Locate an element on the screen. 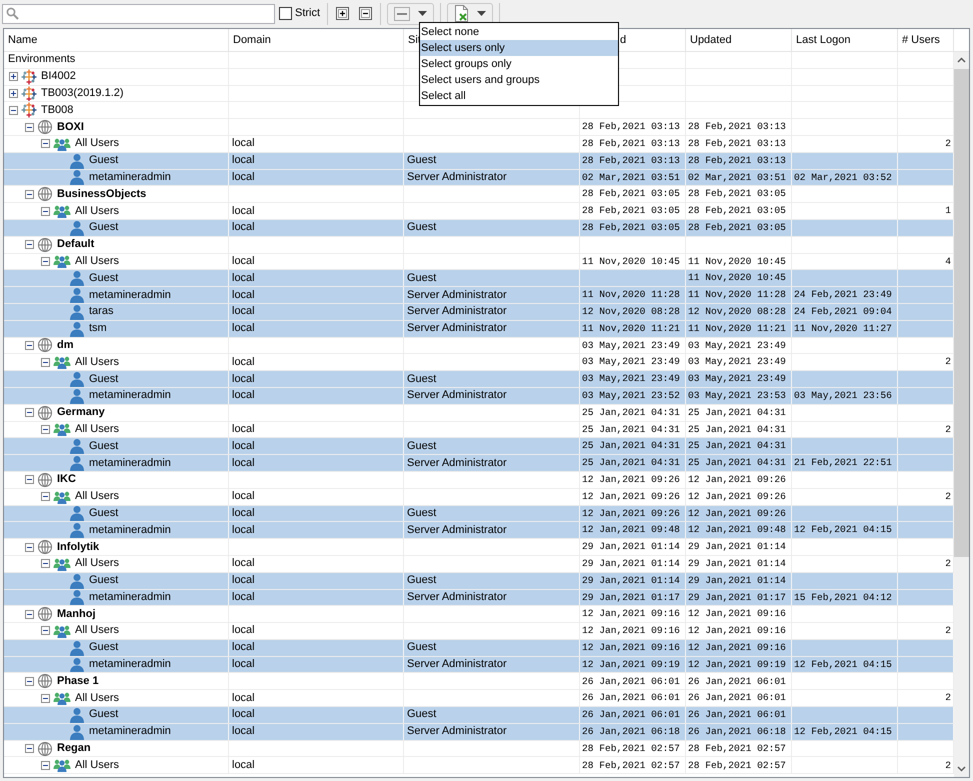 The width and height of the screenshot is (973, 781). line-dropdown-button is located at coordinates (410, 13).